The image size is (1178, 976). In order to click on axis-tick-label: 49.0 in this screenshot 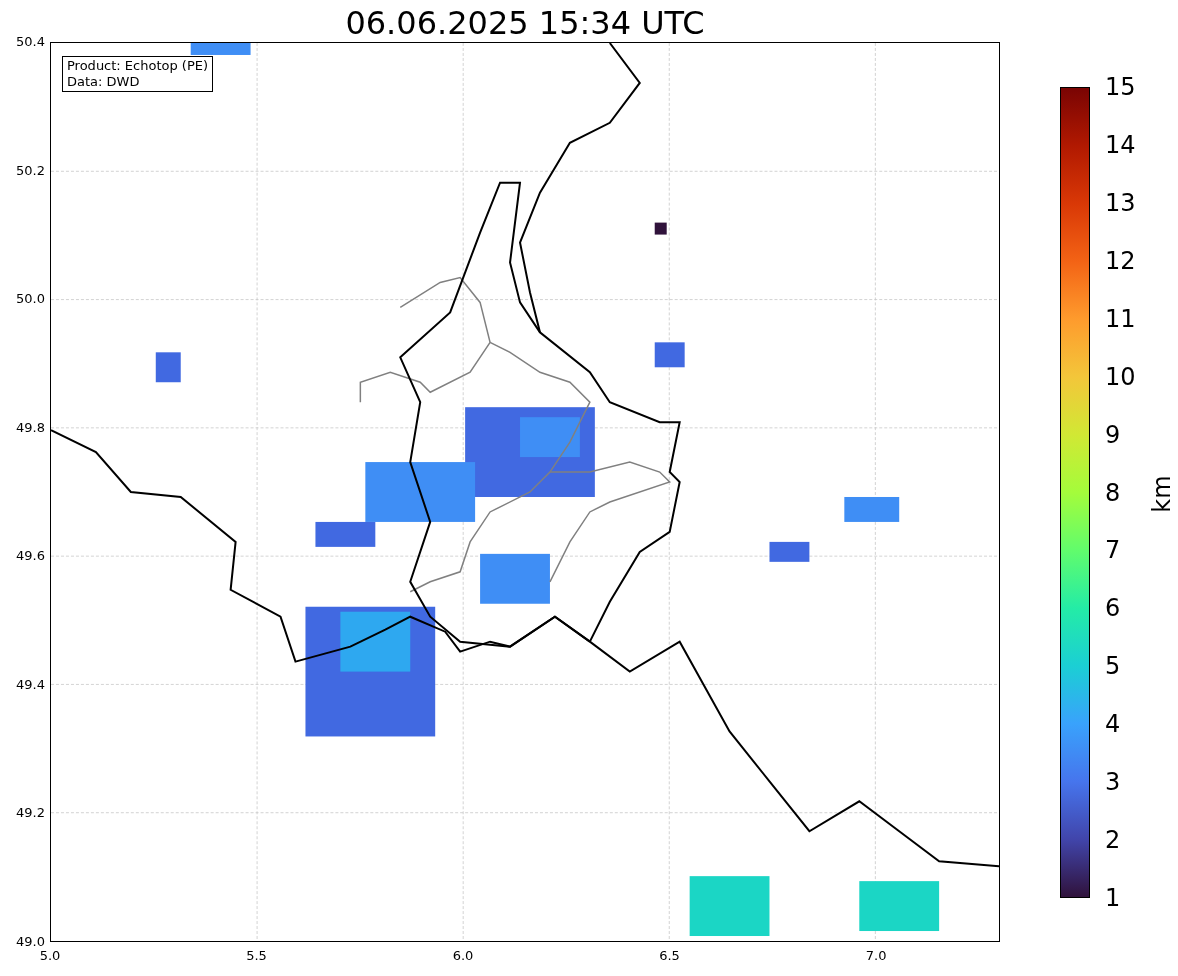, I will do `click(30, 942)`.